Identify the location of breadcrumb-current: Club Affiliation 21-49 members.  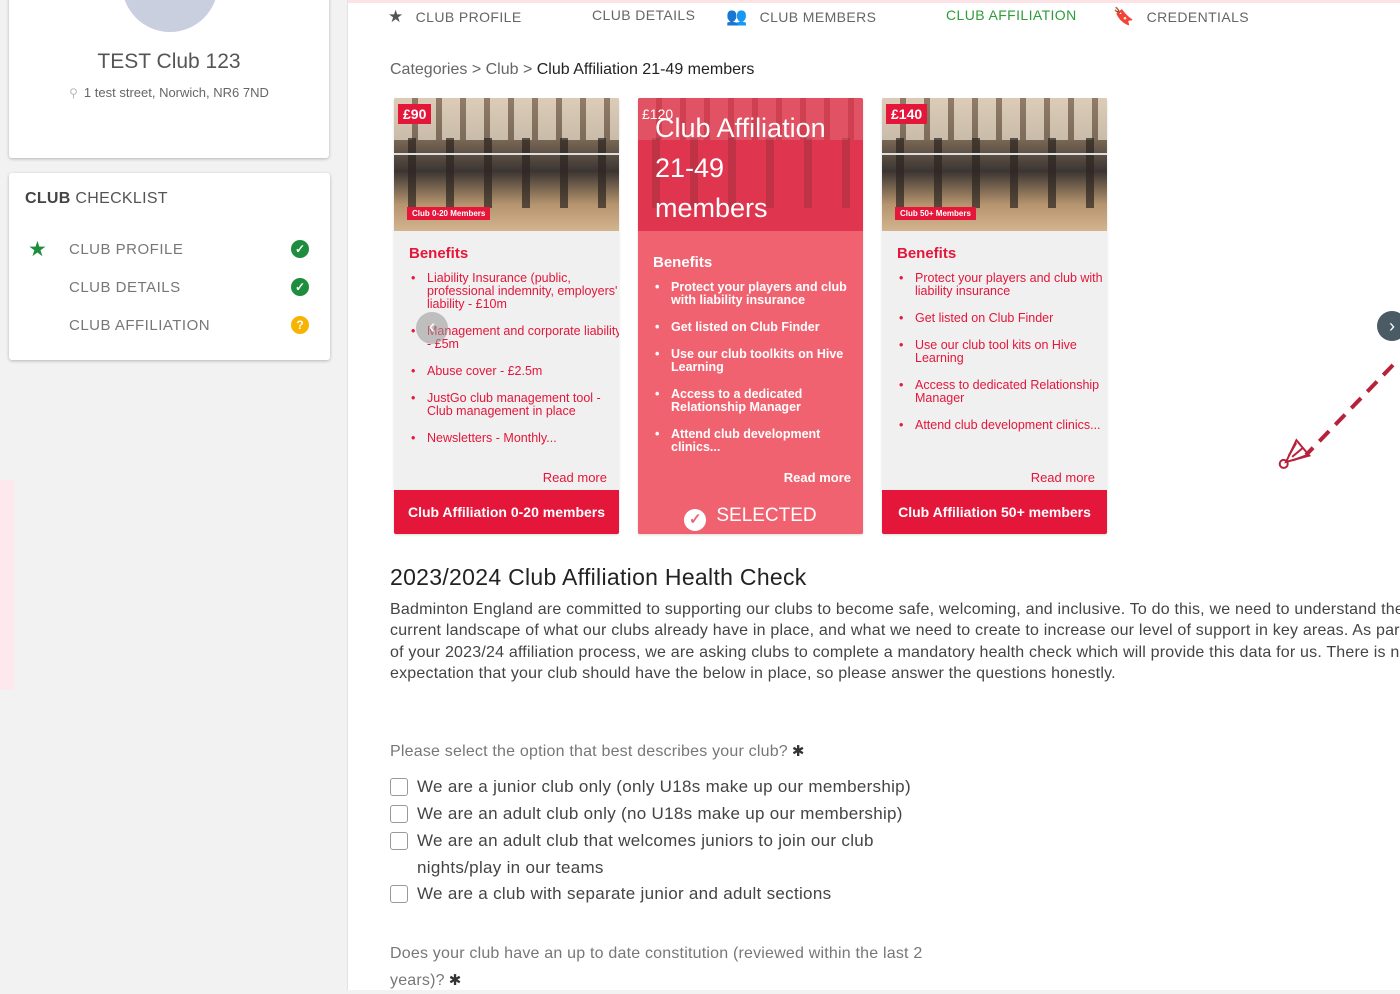
(645, 69).